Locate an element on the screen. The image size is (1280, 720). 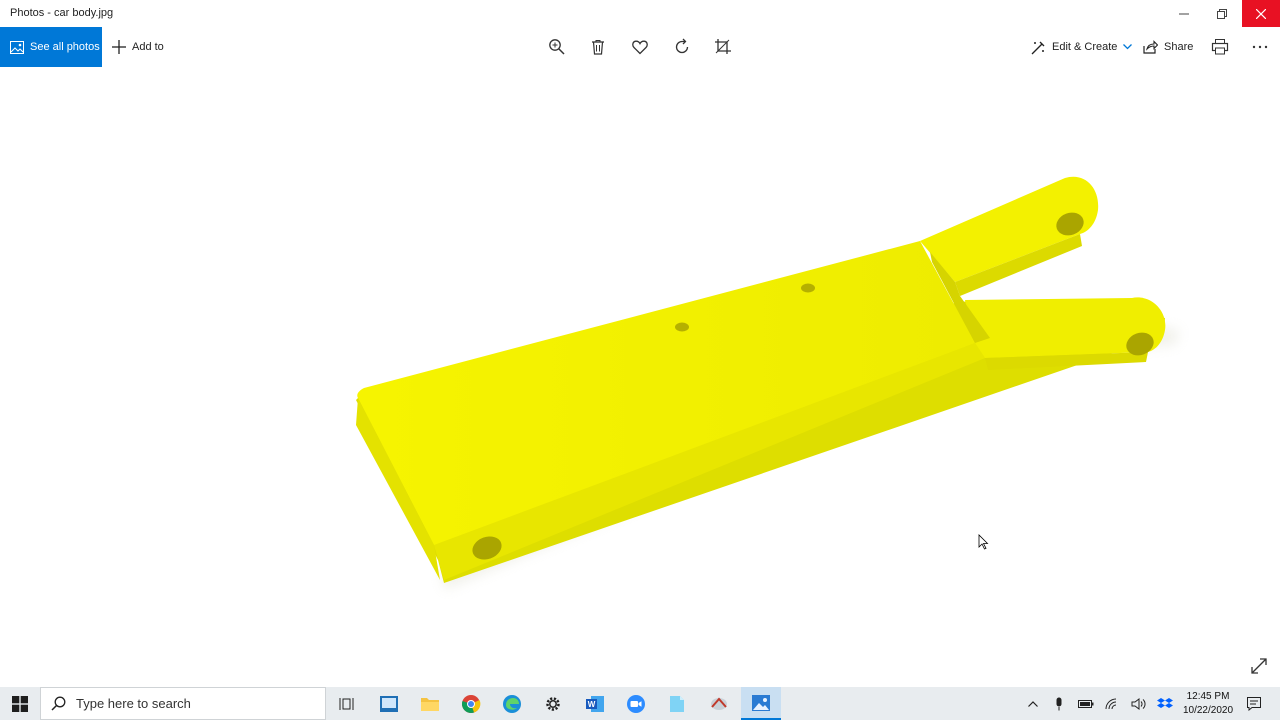
more-options-button is located at coordinates (1260, 47).